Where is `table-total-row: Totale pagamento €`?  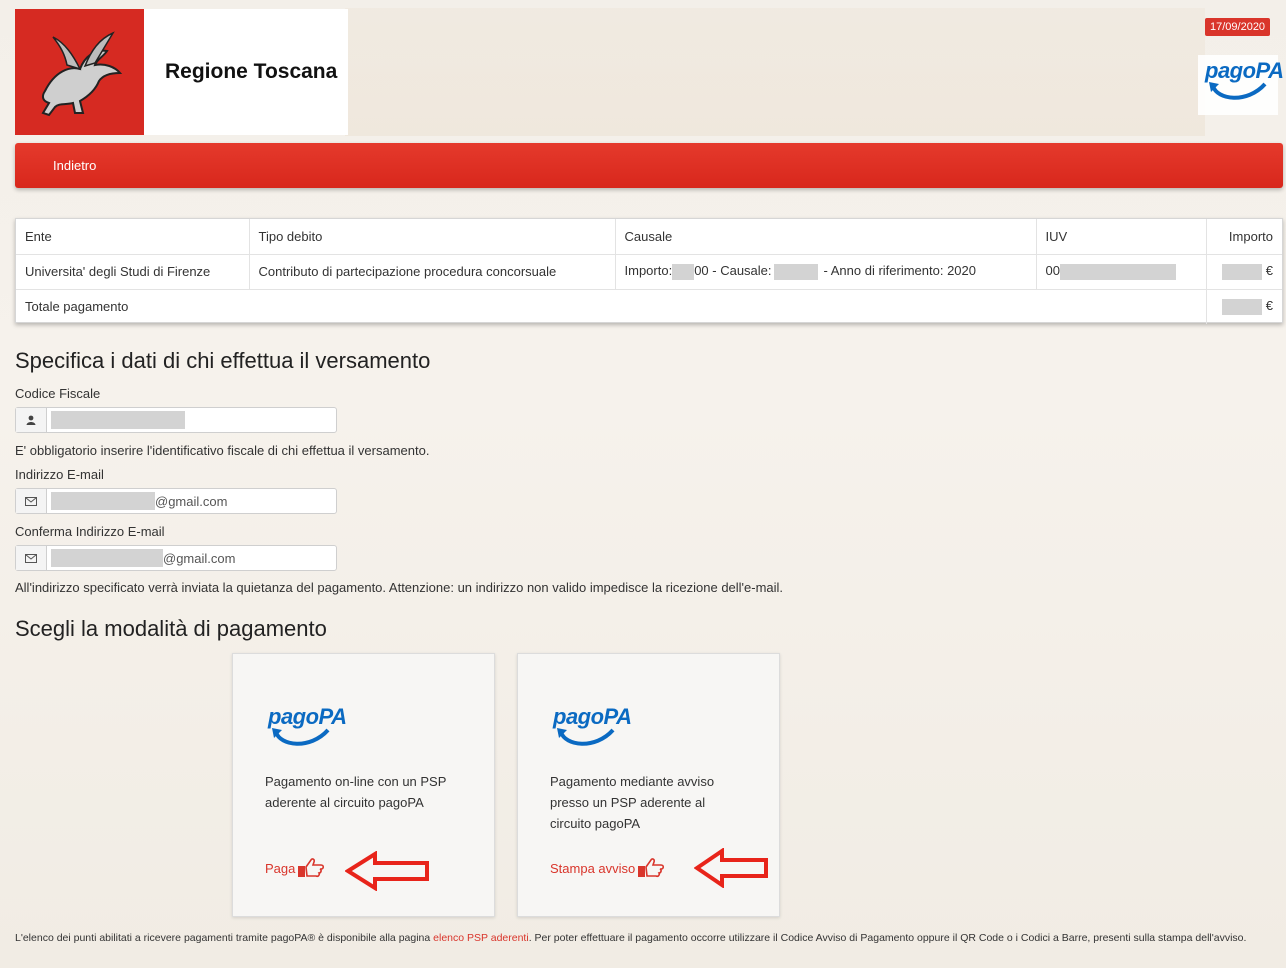 table-total-row: Totale pagamento € is located at coordinates (649, 306).